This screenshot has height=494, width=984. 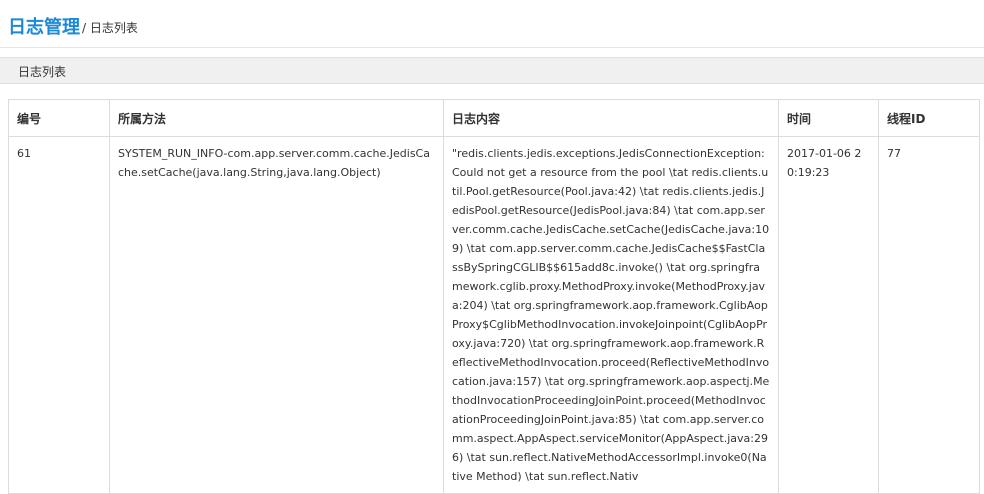 I want to click on page-title: 日志管理, so click(x=44, y=27).